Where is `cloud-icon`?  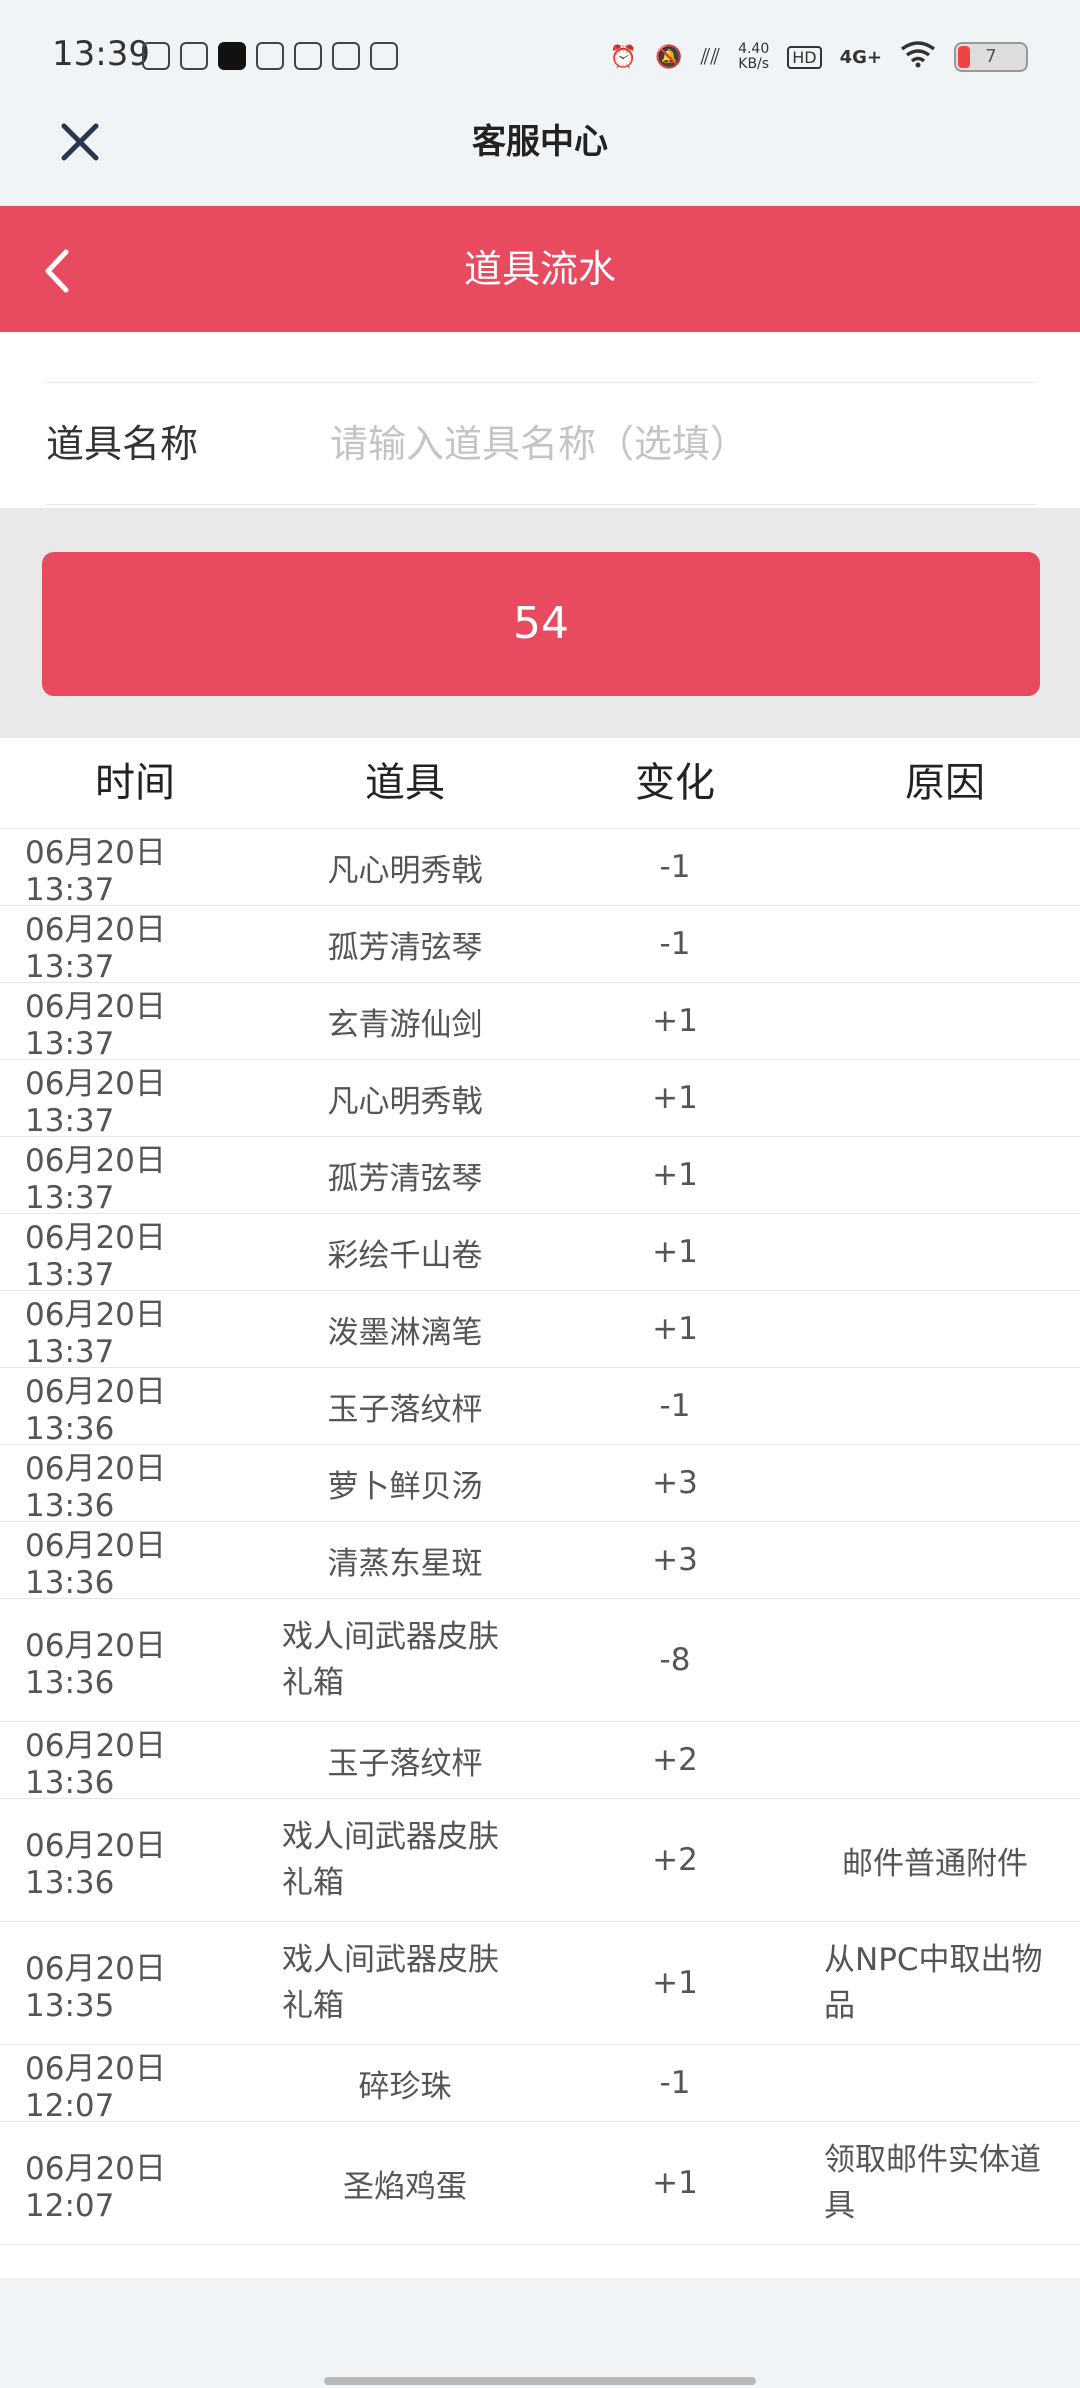 cloud-icon is located at coordinates (308, 56).